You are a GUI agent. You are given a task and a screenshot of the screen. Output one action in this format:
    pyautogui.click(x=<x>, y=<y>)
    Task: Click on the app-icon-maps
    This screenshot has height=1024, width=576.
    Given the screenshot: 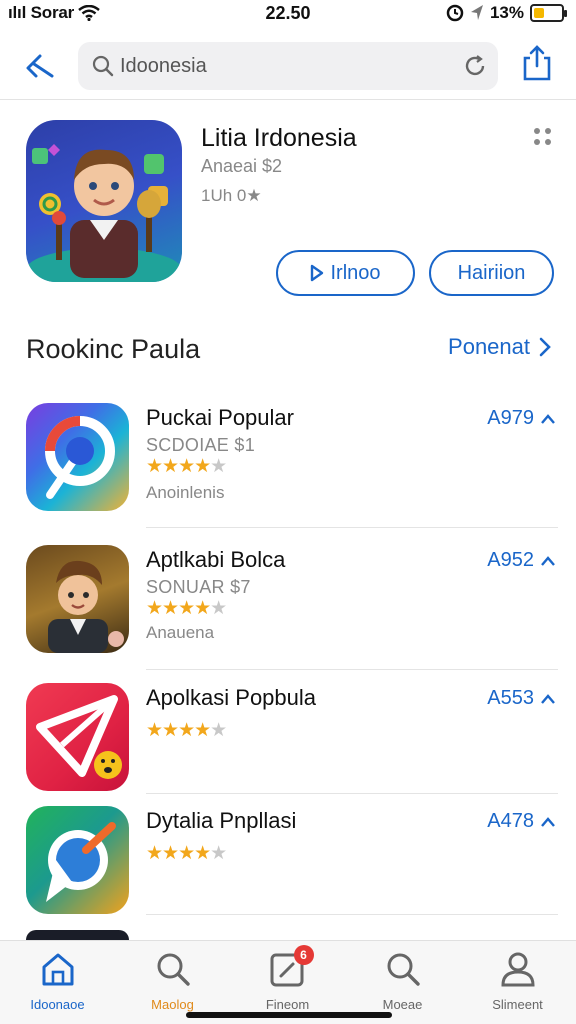 What is the action you would take?
    pyautogui.click(x=77, y=457)
    